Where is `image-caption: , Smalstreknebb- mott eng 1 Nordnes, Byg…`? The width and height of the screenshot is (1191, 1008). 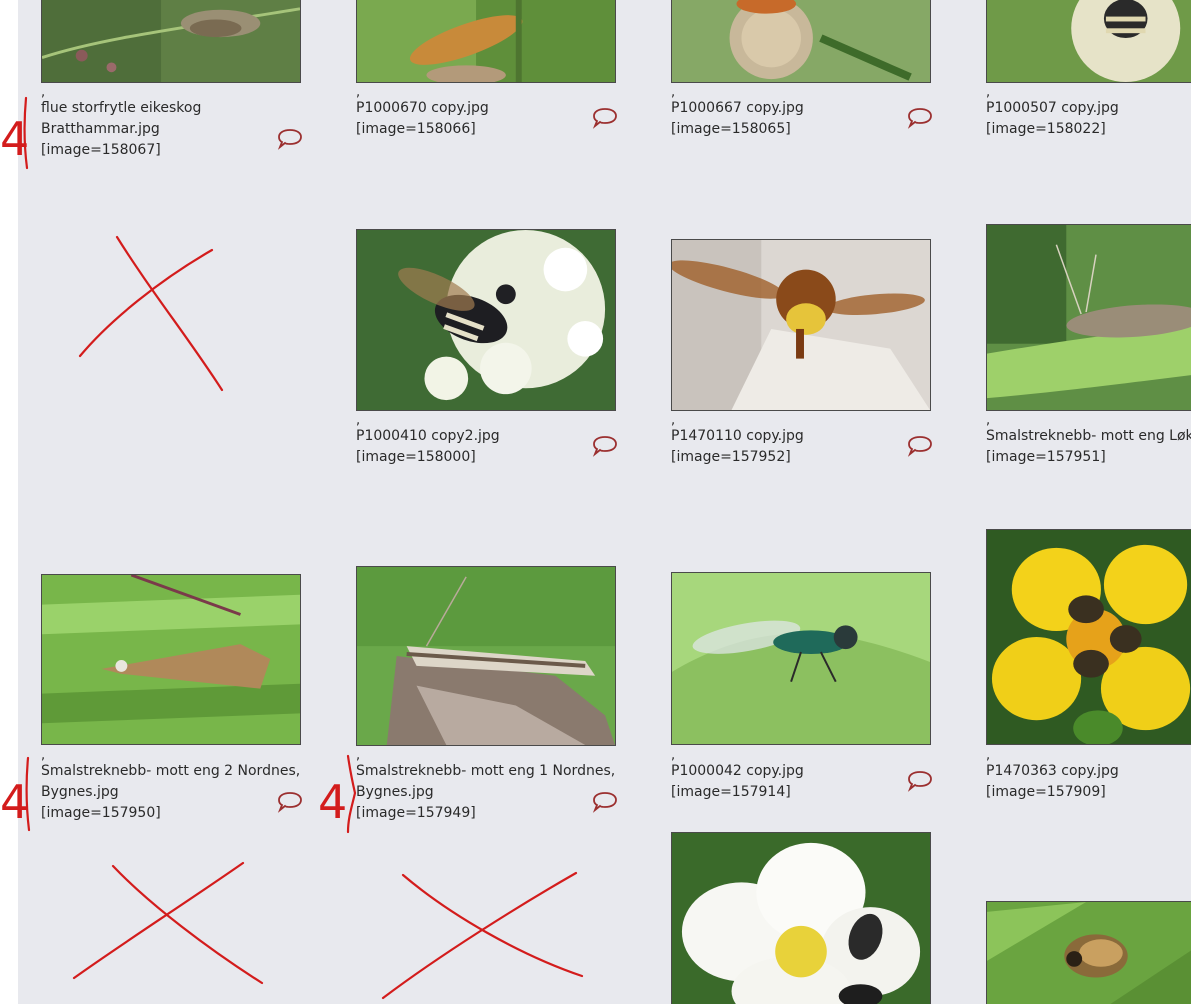
image-caption: , Smalstreknebb- mott eng 1 Nordnes, Byg… is located at coordinates (485, 786).